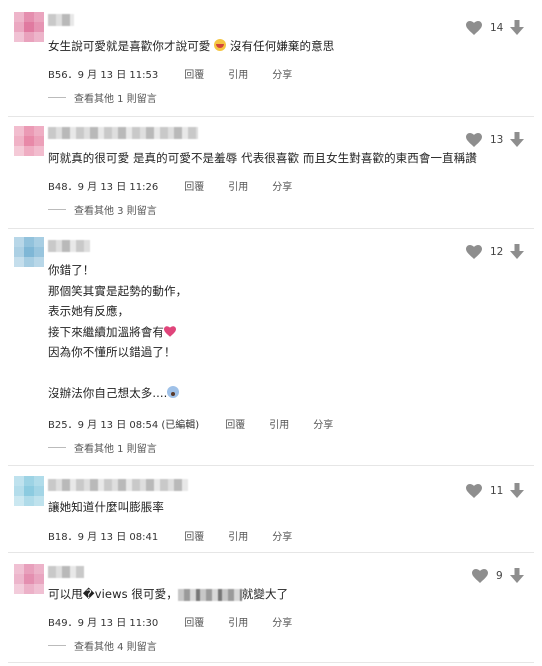  I want to click on comment-text: 讓她知道什麼叫膨脹率, so click(106, 507).